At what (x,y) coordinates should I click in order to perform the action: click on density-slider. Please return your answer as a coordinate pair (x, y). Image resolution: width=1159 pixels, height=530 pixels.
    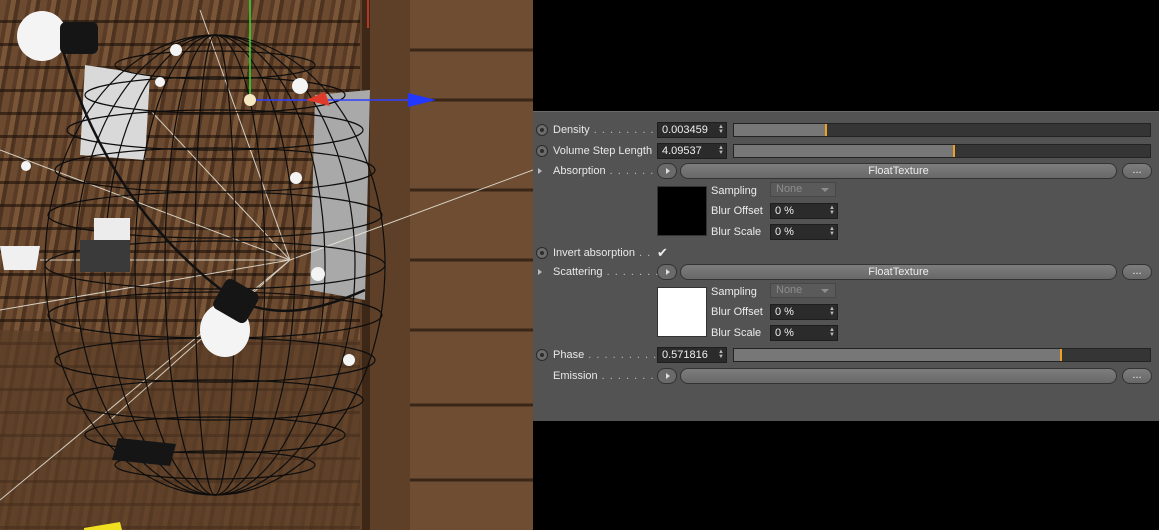
    Looking at the image, I should click on (942, 130).